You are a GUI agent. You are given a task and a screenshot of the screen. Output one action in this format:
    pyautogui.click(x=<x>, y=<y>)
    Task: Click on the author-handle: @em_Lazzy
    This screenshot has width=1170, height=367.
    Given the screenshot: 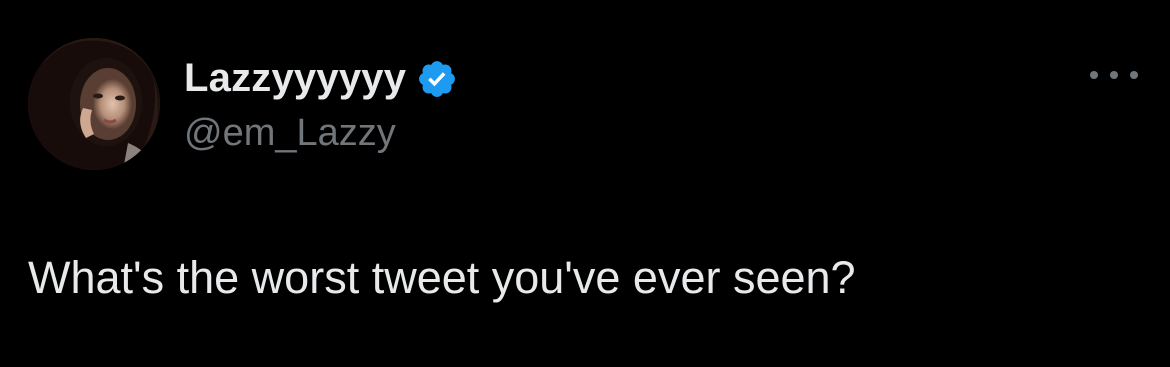 What is the action you would take?
    pyautogui.click(x=290, y=133)
    